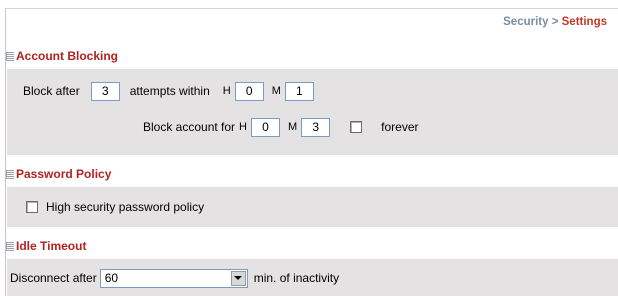 This screenshot has width=618, height=296. Describe the element at coordinates (125, 207) in the screenshot. I see `high-security-label: High security password policy` at that location.